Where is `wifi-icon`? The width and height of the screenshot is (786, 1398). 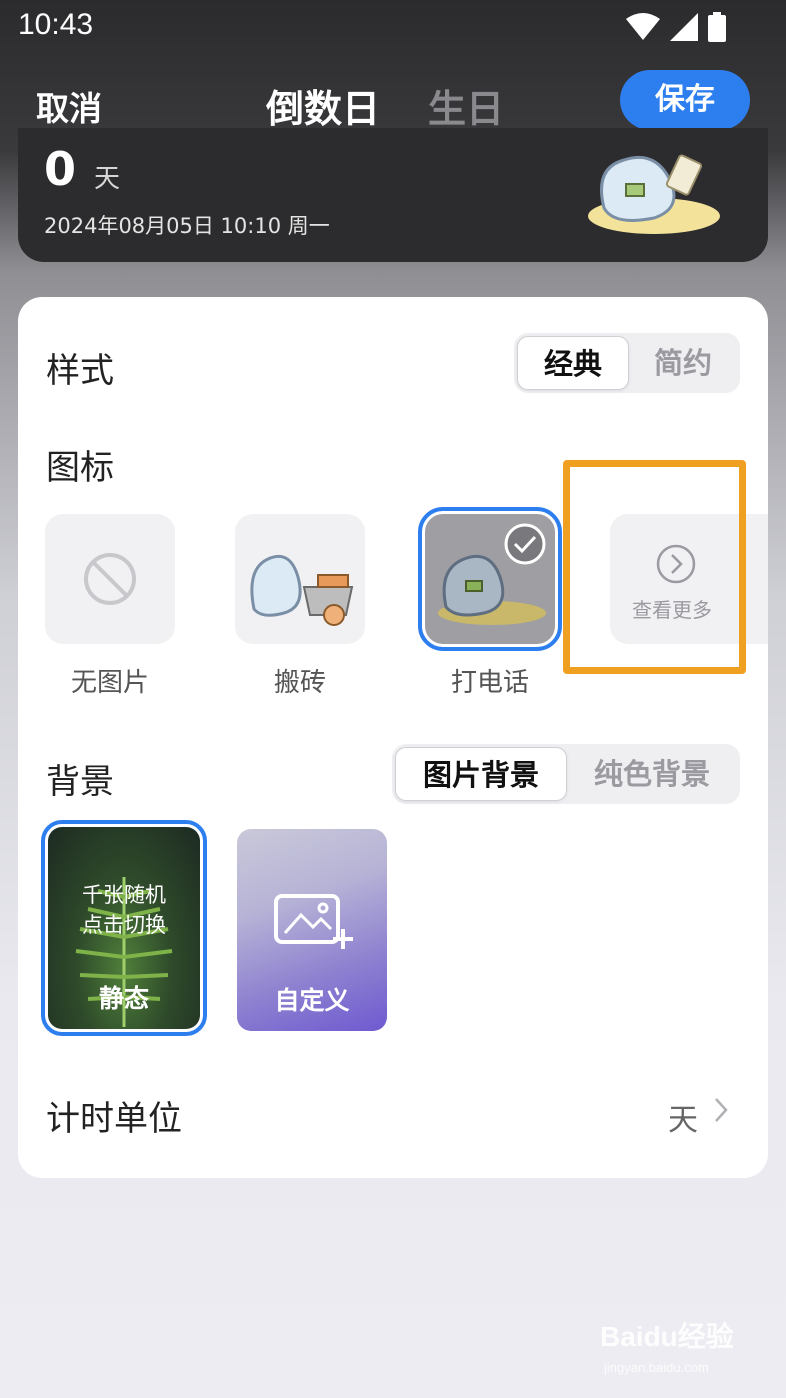 wifi-icon is located at coordinates (643, 26).